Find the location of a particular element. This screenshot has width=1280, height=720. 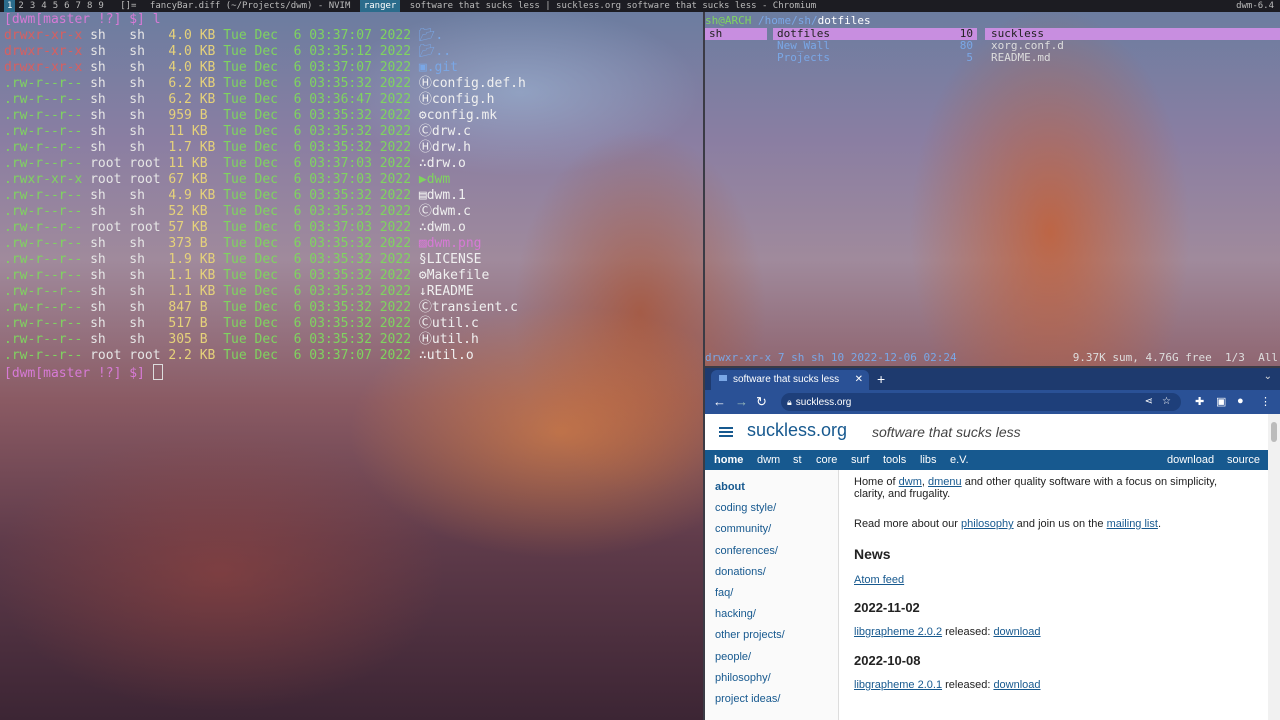

profile-icon: ● is located at coordinates (1240, 401).